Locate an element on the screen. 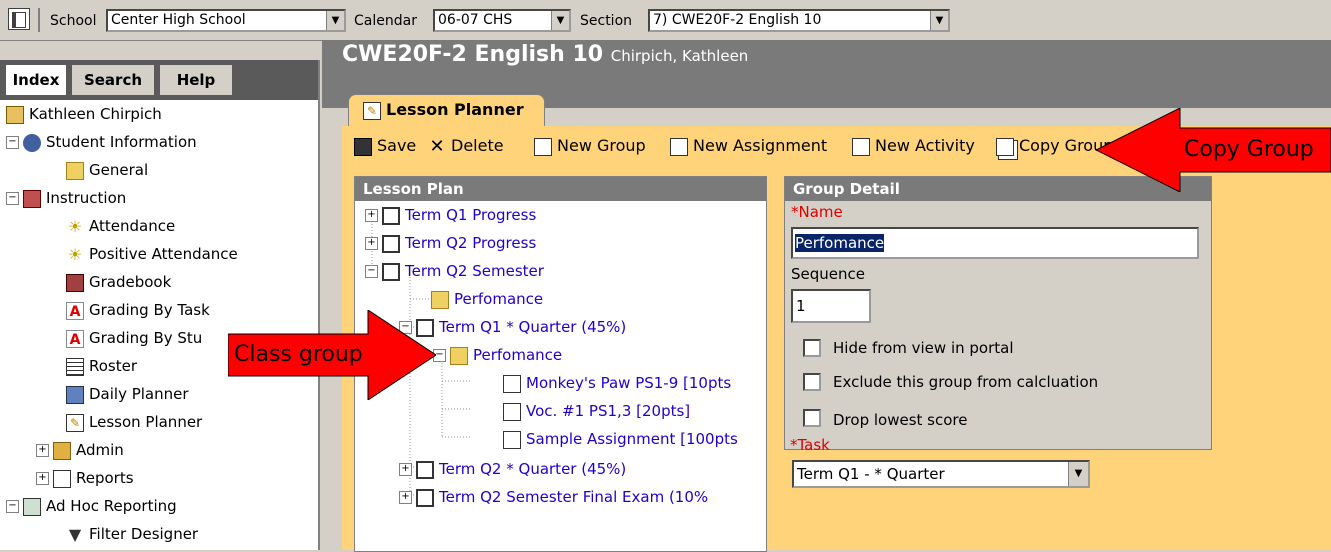 The height and width of the screenshot is (552, 1331). tree-item-student-information: − Student Information is located at coordinates (101, 142).